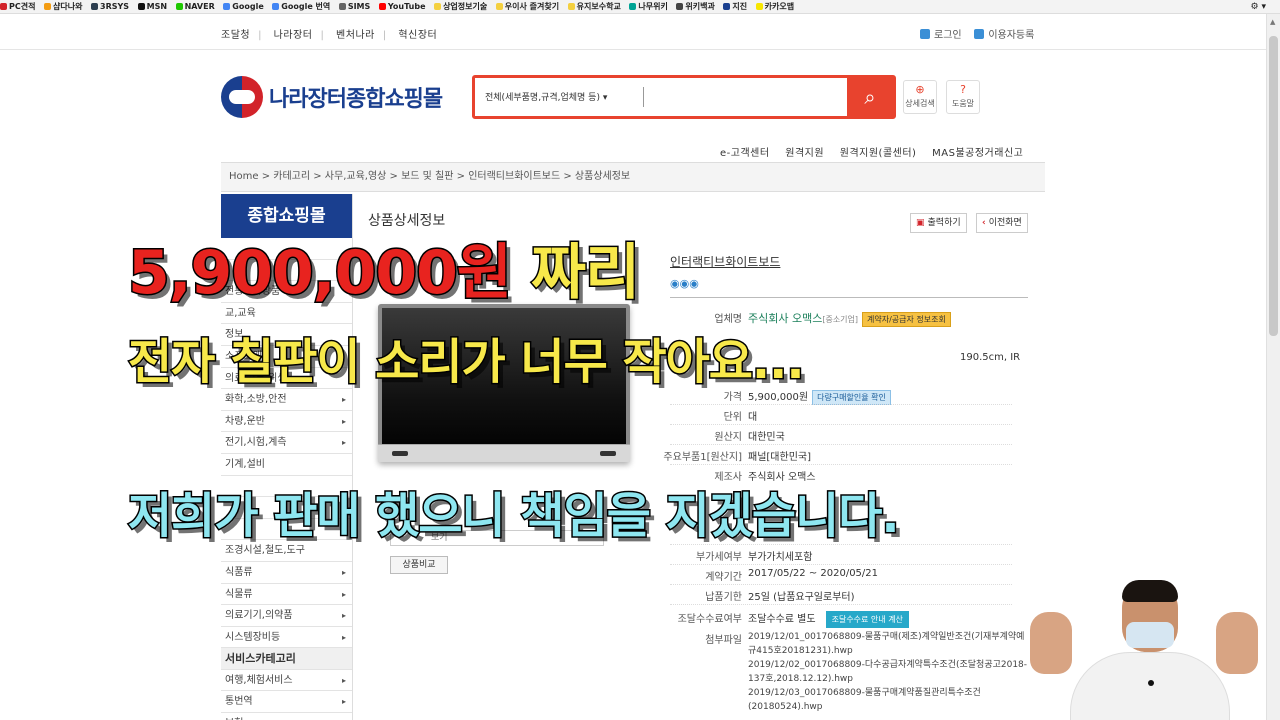 The image size is (1280, 720). I want to click on category-item: 시스템장비등 ▸, so click(286, 638).